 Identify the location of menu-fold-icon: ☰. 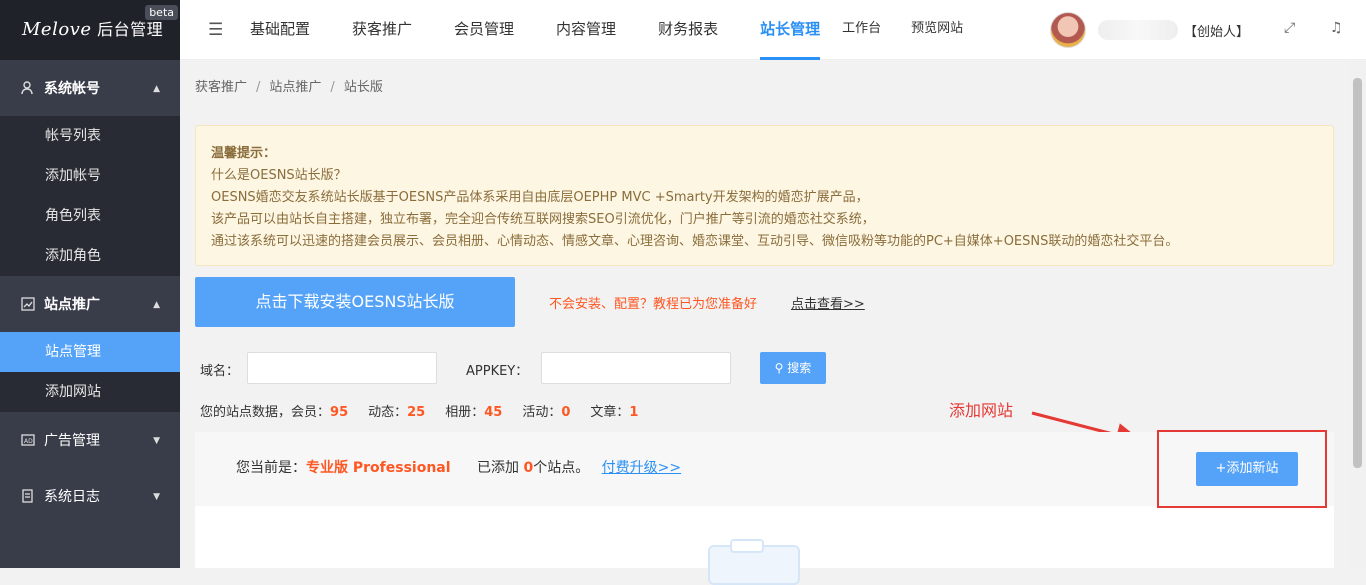
(215, 30).